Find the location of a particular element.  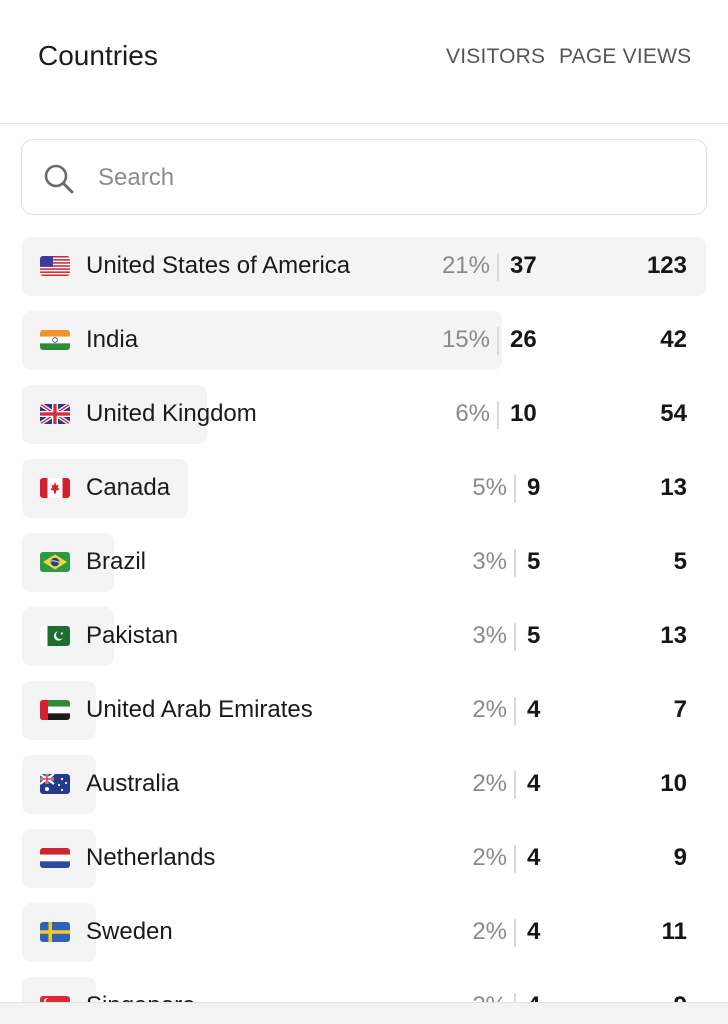

country-row: United States of America 21% 37 123 is located at coordinates (364, 266).